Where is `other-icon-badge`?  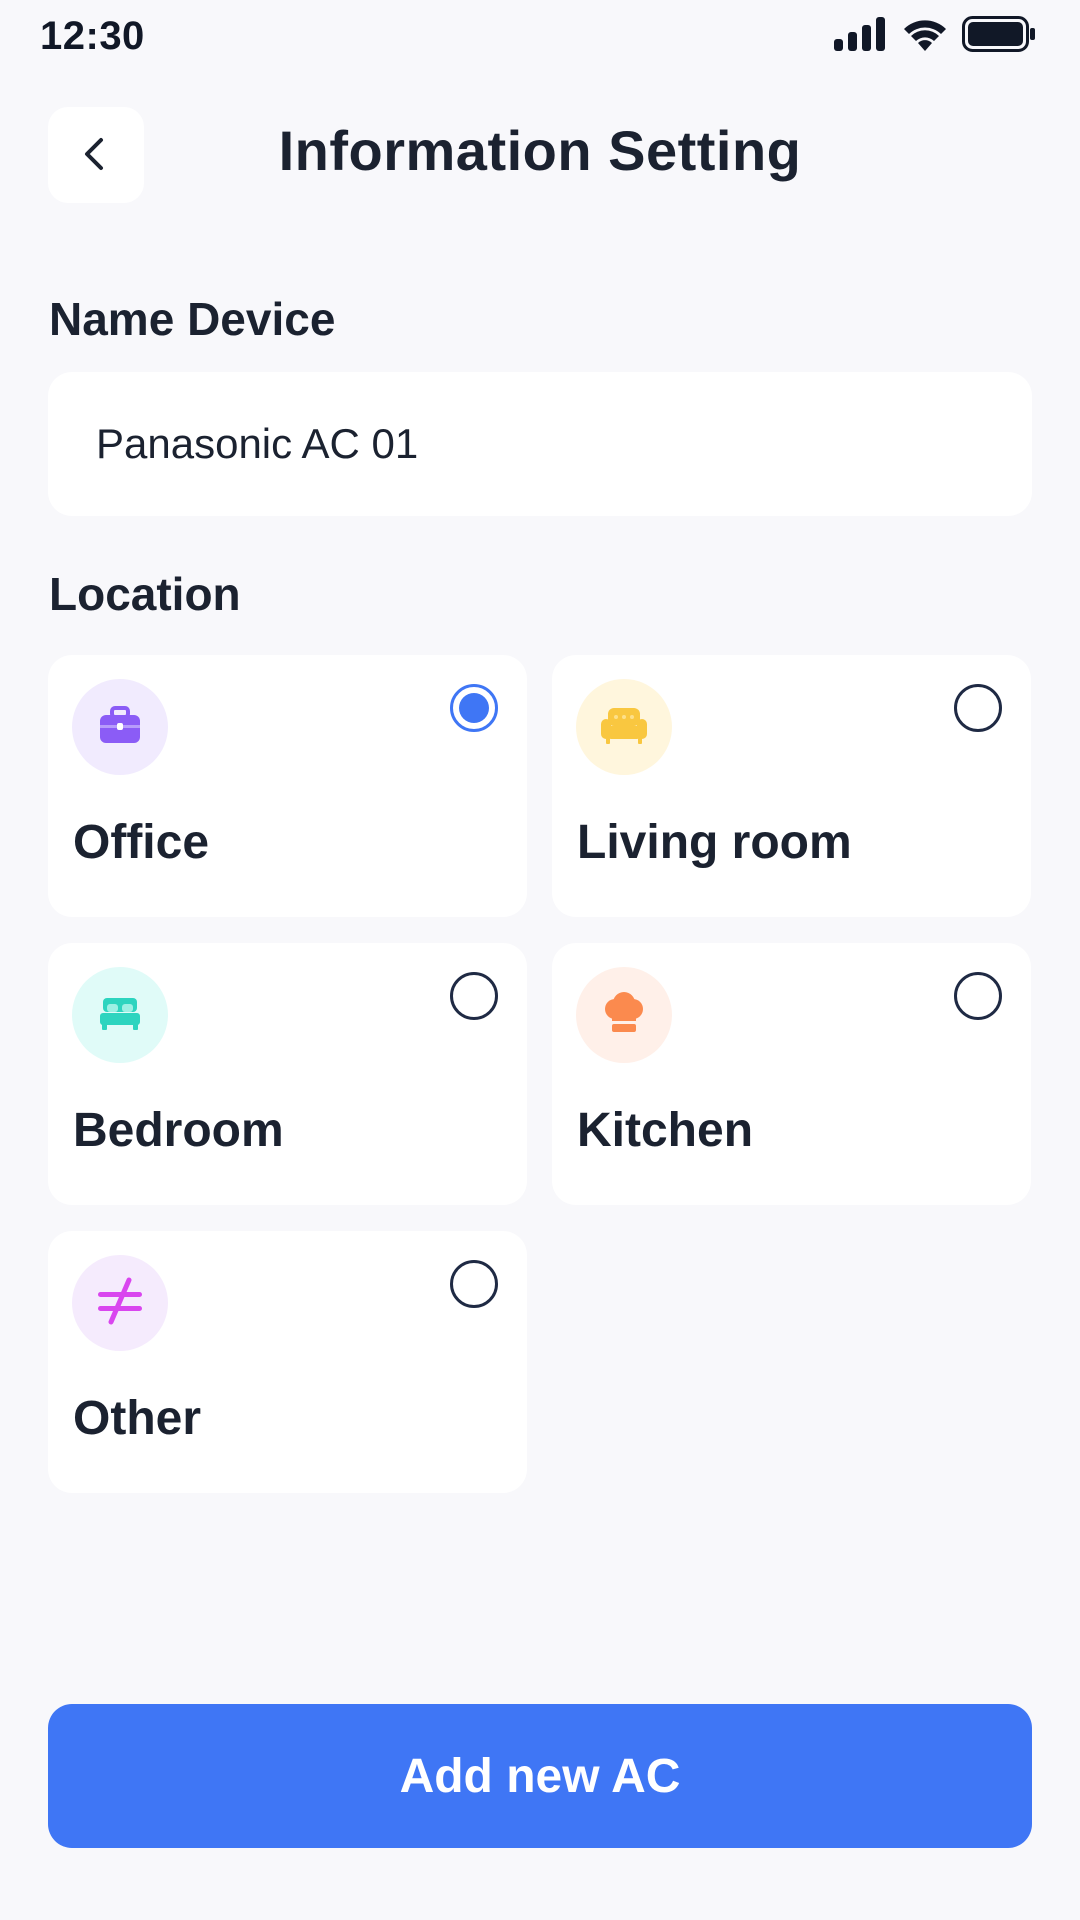 other-icon-badge is located at coordinates (120, 1303).